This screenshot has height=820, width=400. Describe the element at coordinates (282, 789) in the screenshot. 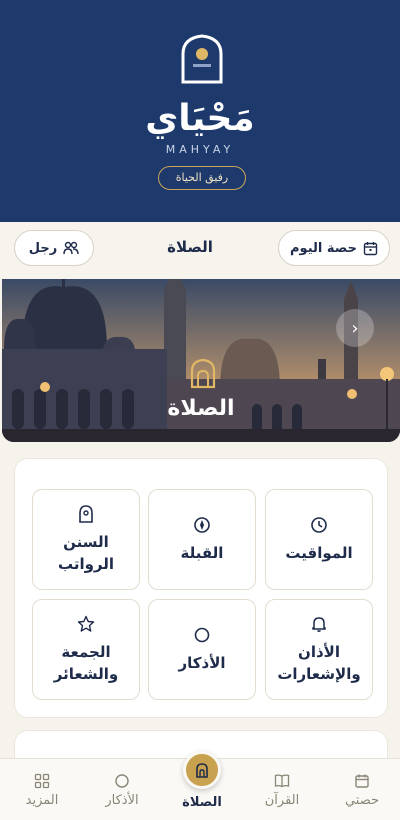

I see `nav-item-quran: القرآن` at that location.